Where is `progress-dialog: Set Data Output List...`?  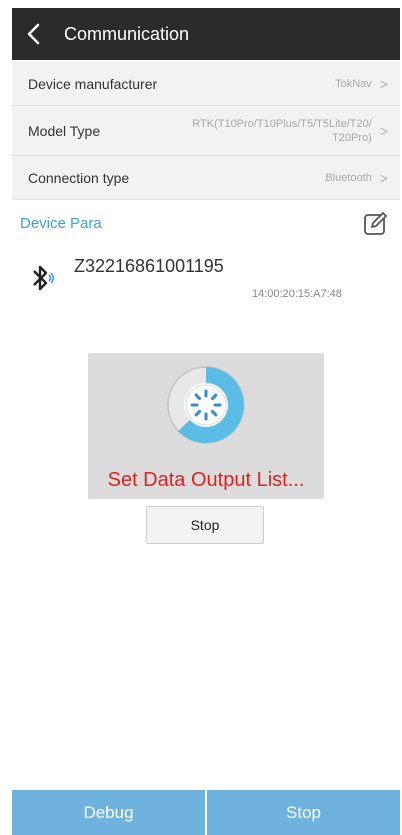
progress-dialog: Set Data Output List... is located at coordinates (206, 426).